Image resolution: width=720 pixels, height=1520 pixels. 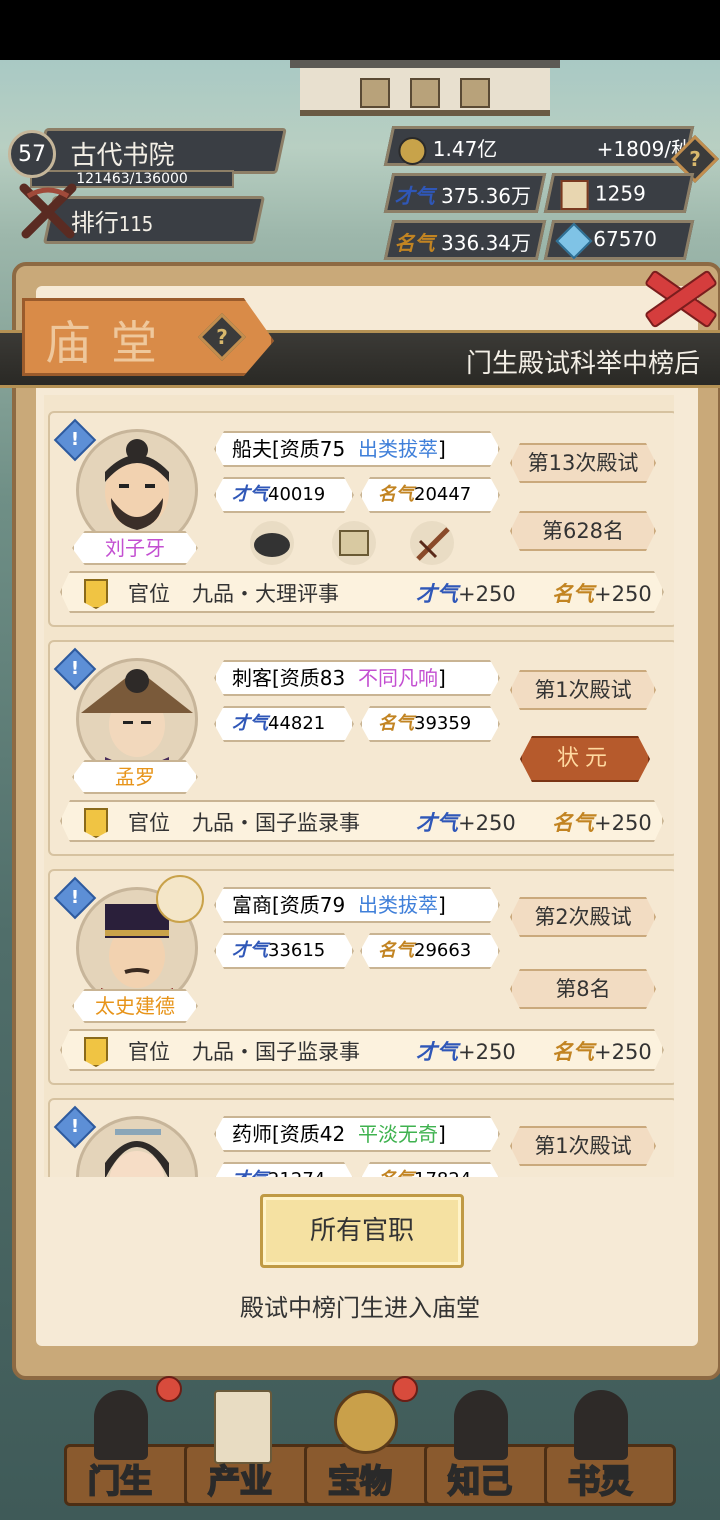 I want to click on mingqi-resource: 名气 336.34万, so click(x=465, y=240).